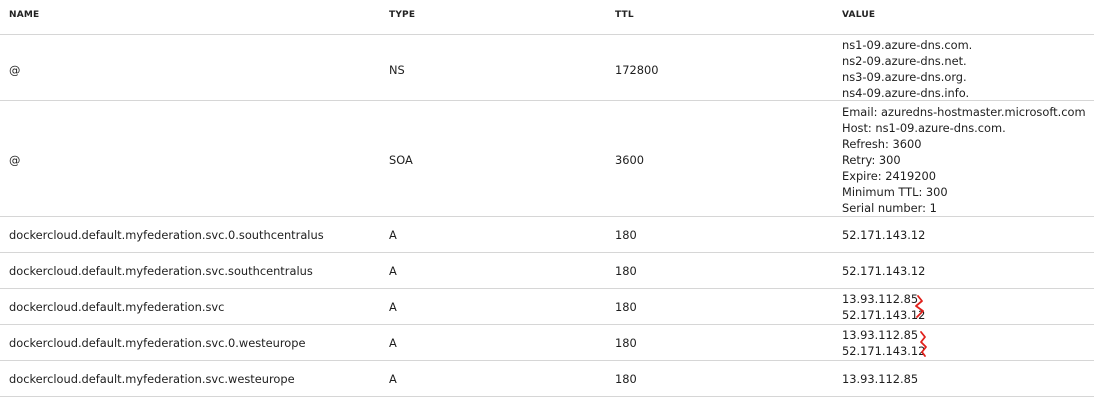 This screenshot has width=1094, height=412. I want to click on record-value: 13.93.112.85, so click(880, 379).